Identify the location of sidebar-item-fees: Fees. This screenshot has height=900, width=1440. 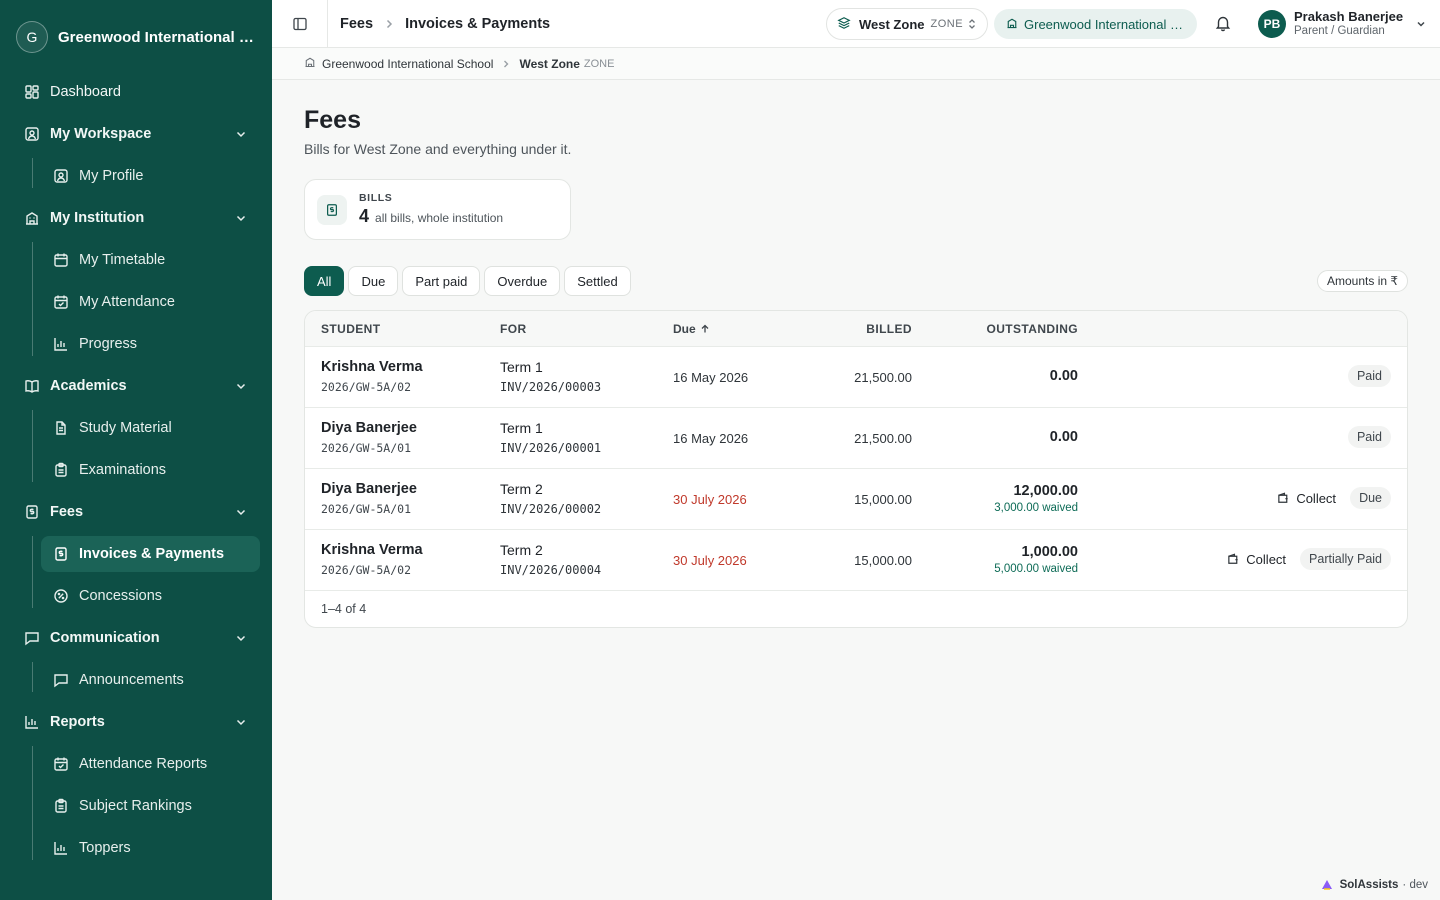
(136, 512).